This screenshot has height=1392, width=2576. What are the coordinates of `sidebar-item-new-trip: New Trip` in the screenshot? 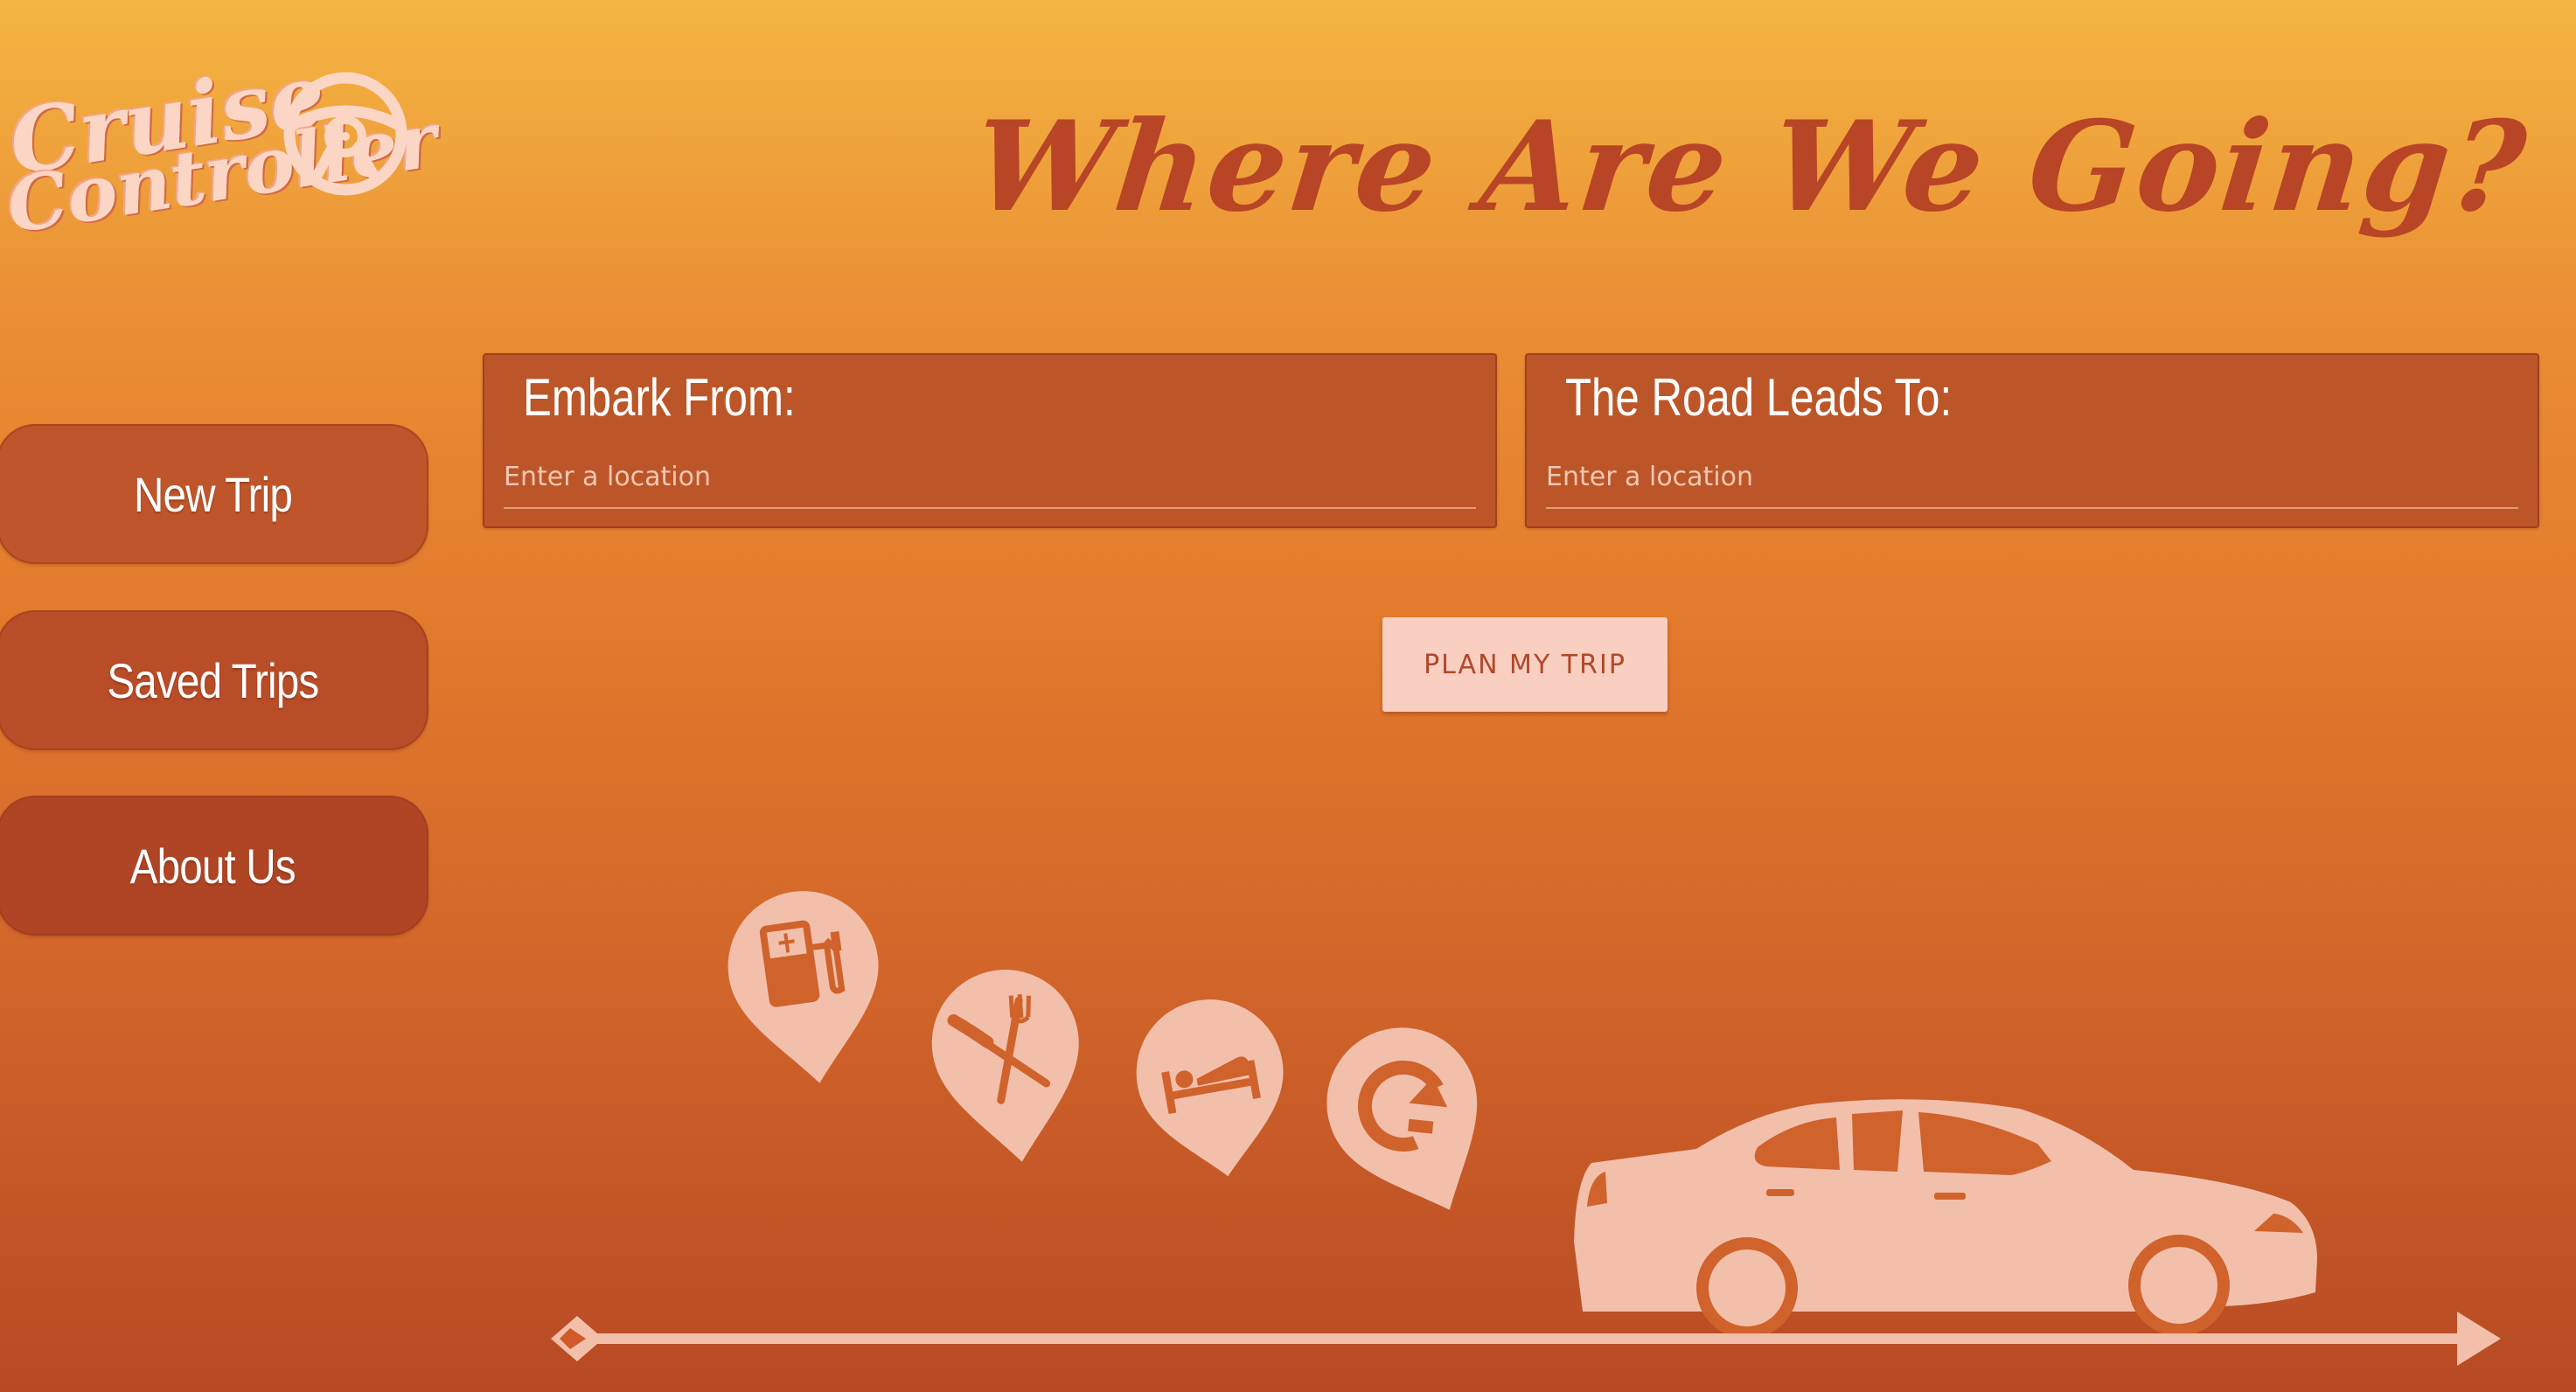 It's located at (214, 494).